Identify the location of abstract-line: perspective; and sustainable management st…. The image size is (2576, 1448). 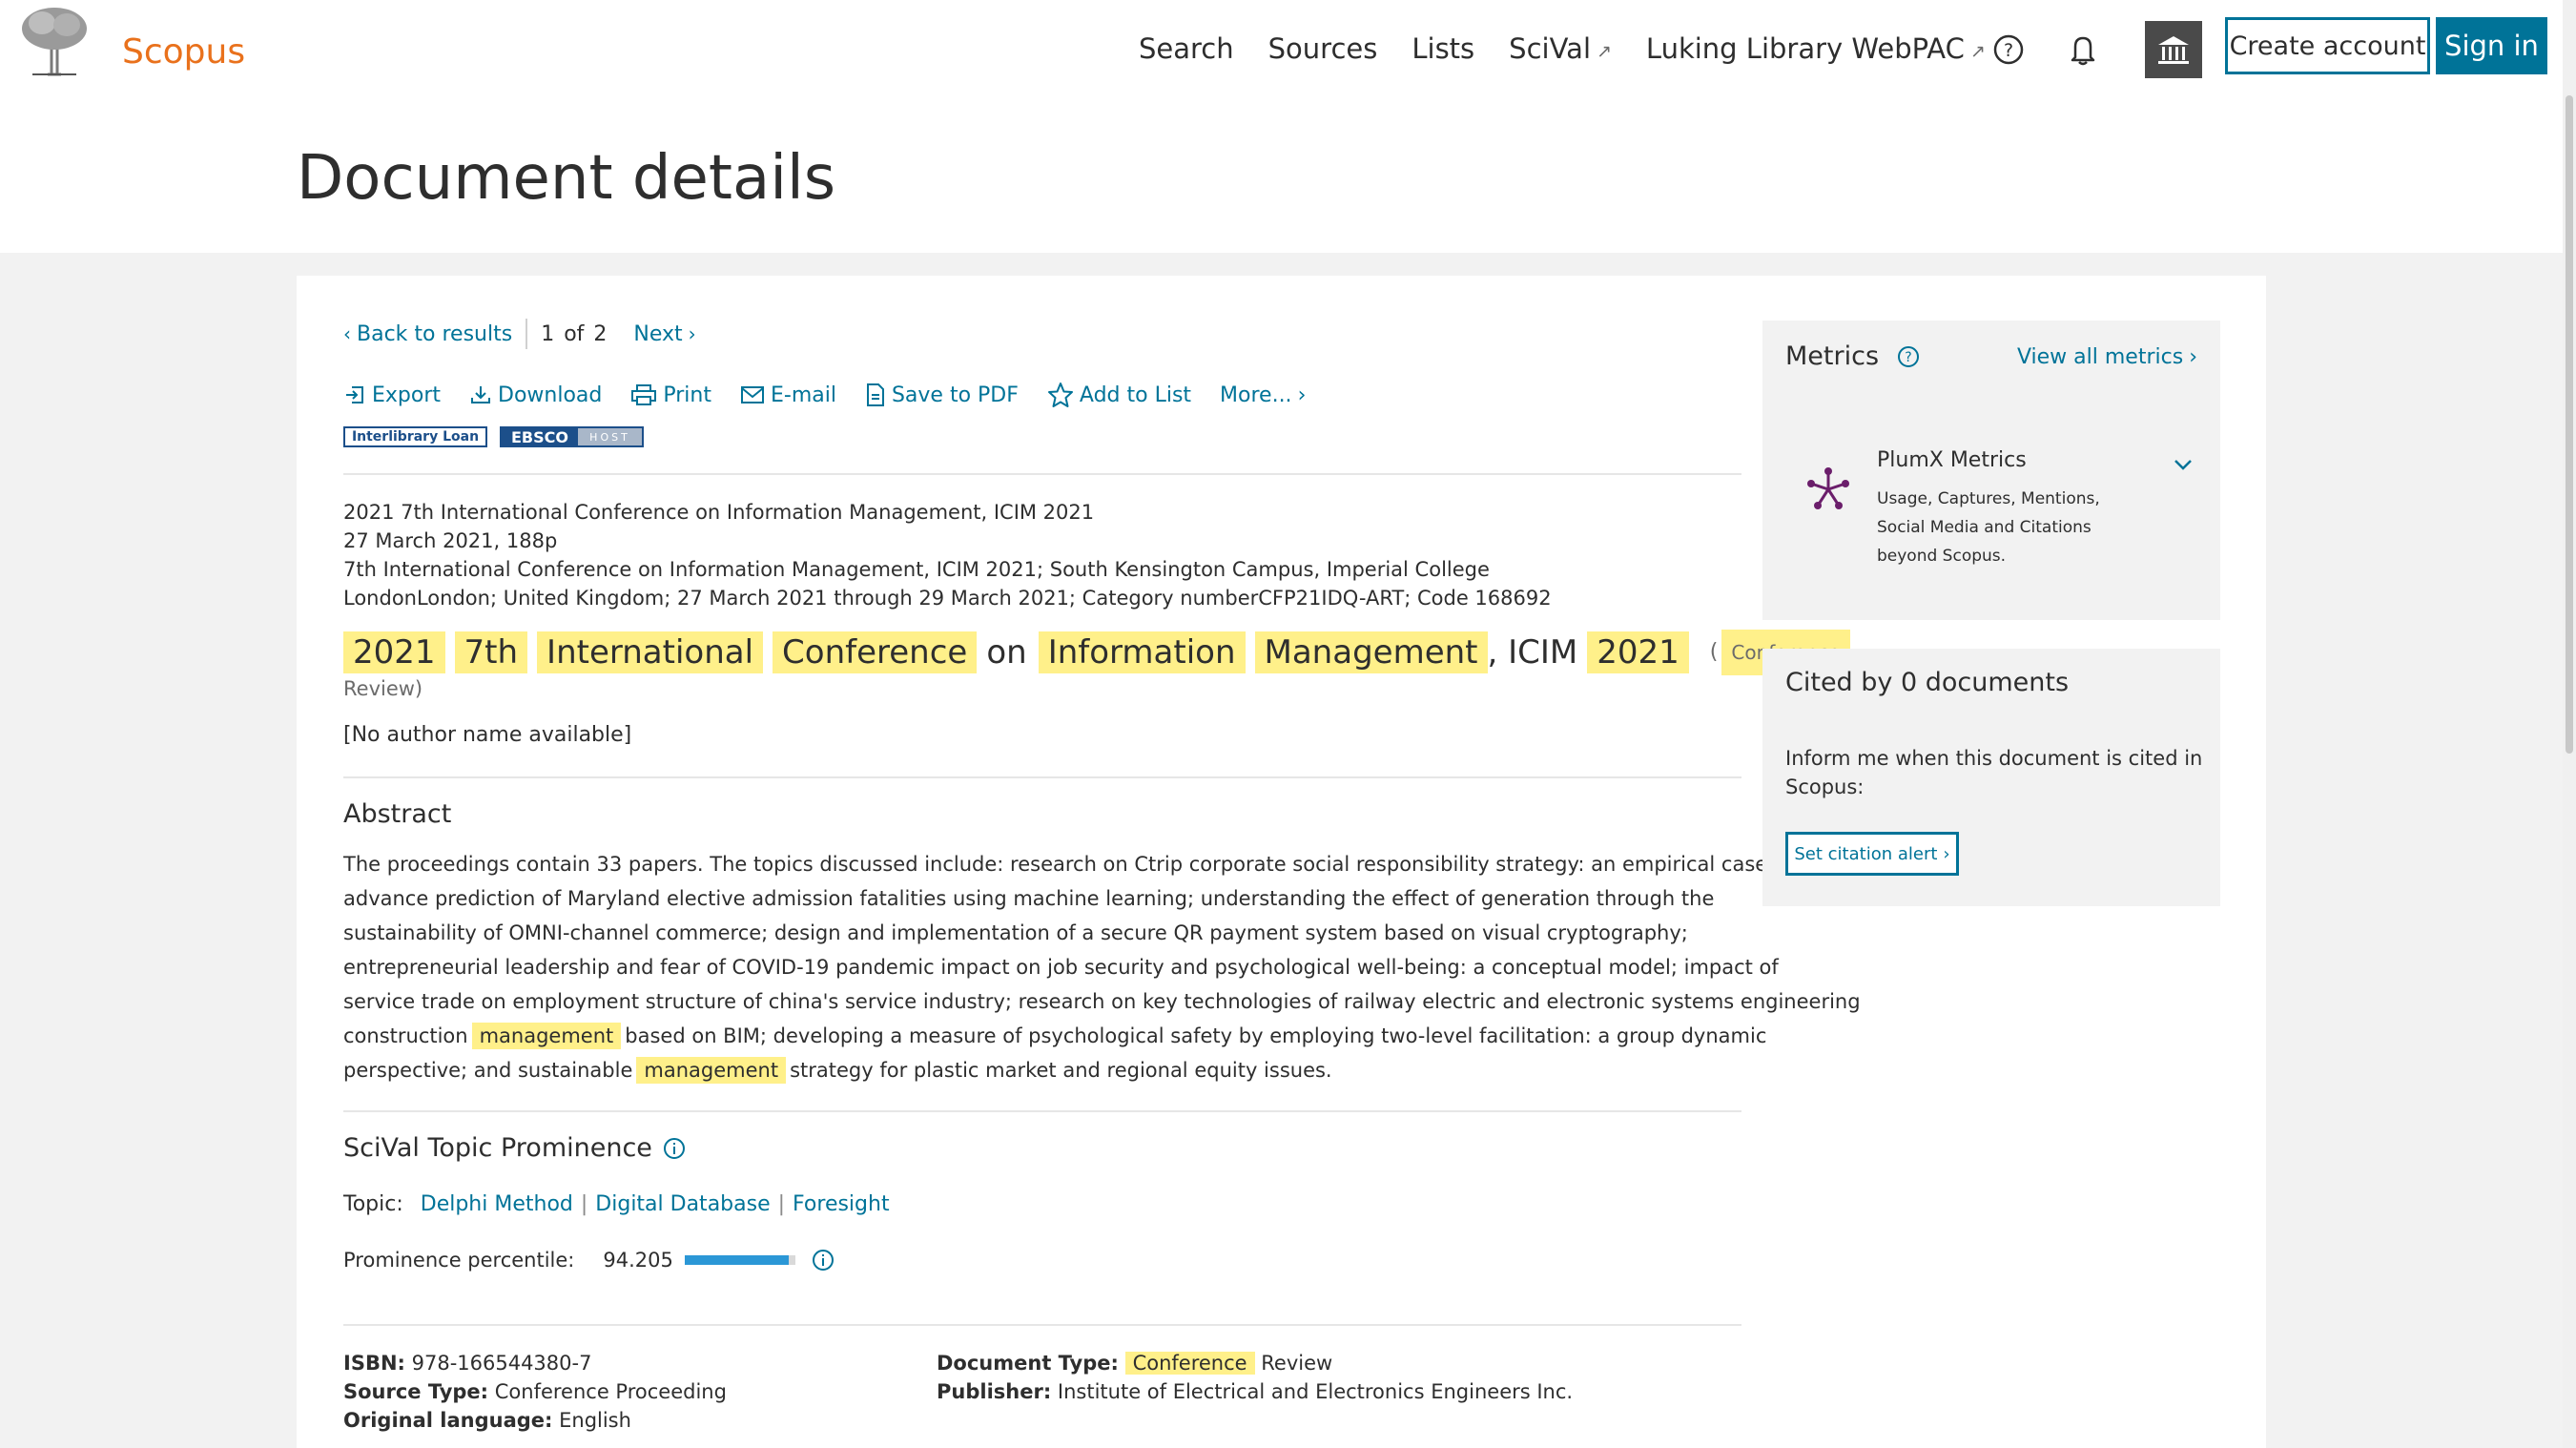
(1042, 1070).